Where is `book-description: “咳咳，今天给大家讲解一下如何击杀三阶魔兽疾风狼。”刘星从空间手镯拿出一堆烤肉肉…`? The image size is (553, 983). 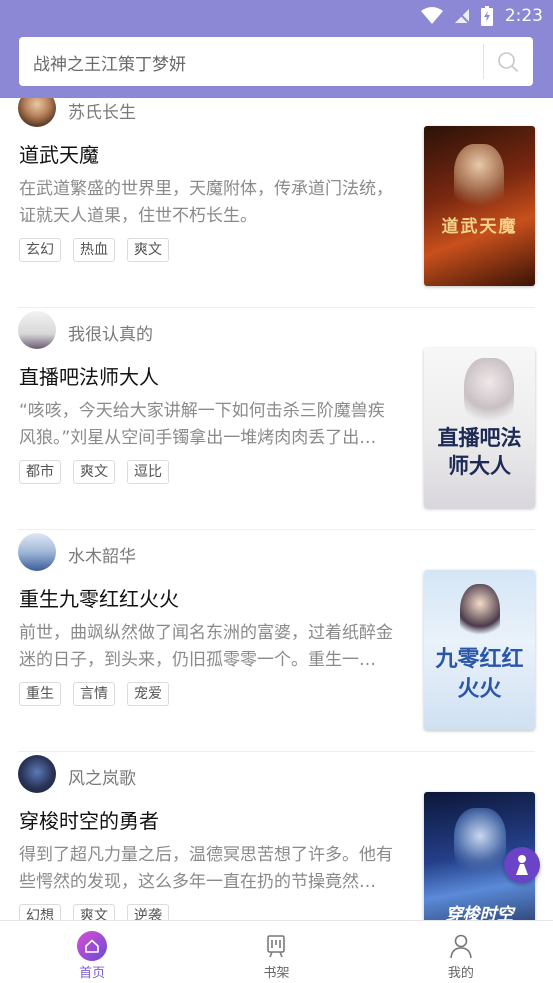
book-description: “咳咳，今天给大家讲解一下如何击杀三阶魔兽疾风狼。”刘星从空间手镯拿出一堆烤肉肉… is located at coordinates (202, 424).